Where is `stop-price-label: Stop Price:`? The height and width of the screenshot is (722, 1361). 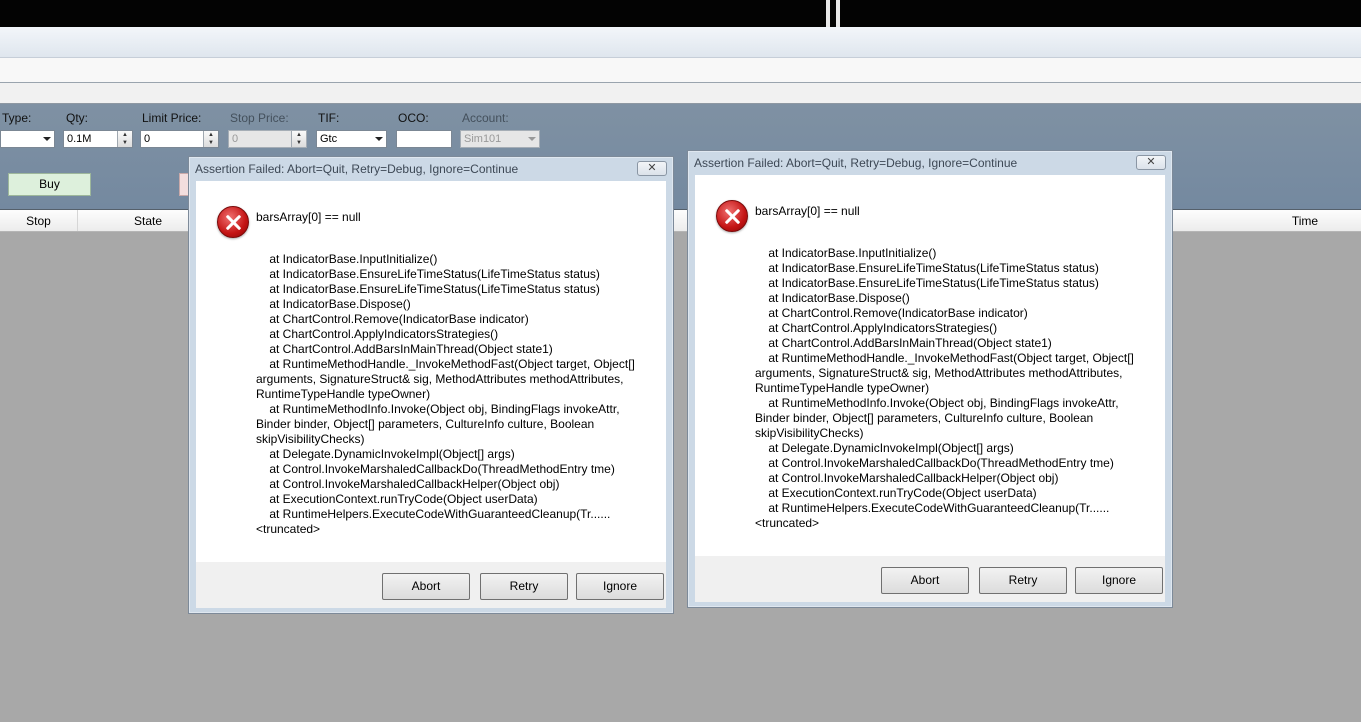
stop-price-label: Stop Price: is located at coordinates (259, 118).